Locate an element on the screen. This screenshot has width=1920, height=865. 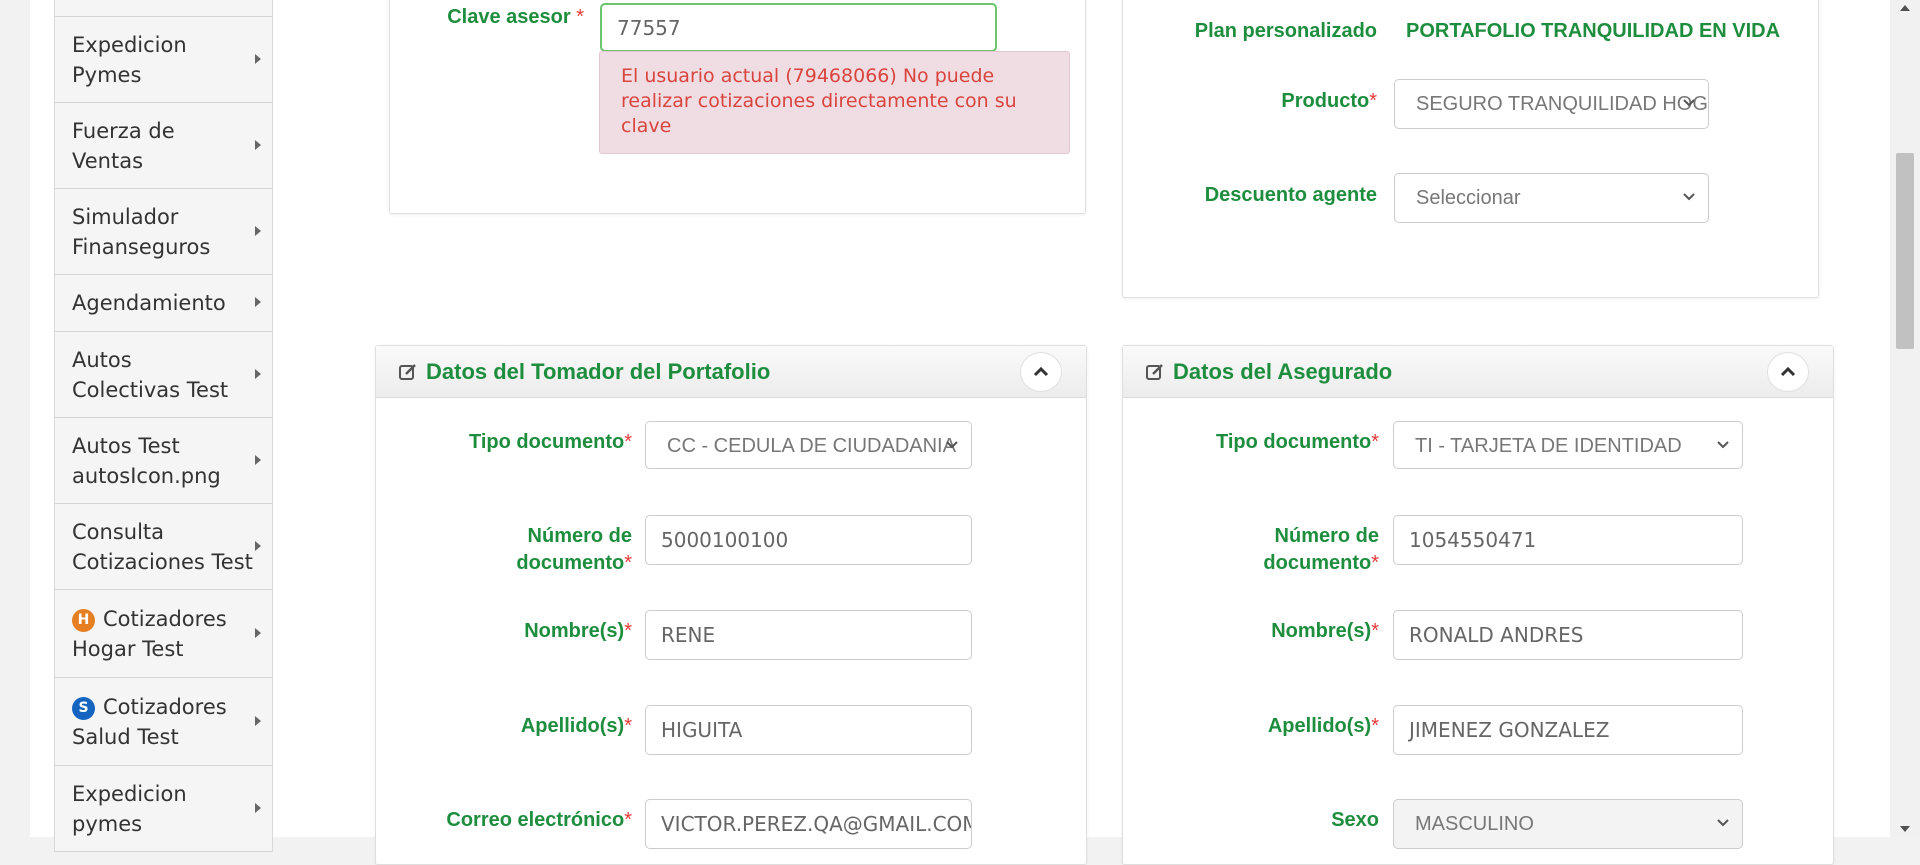
asegurado-header: Datos del Asegurado is located at coordinates (1478, 372).